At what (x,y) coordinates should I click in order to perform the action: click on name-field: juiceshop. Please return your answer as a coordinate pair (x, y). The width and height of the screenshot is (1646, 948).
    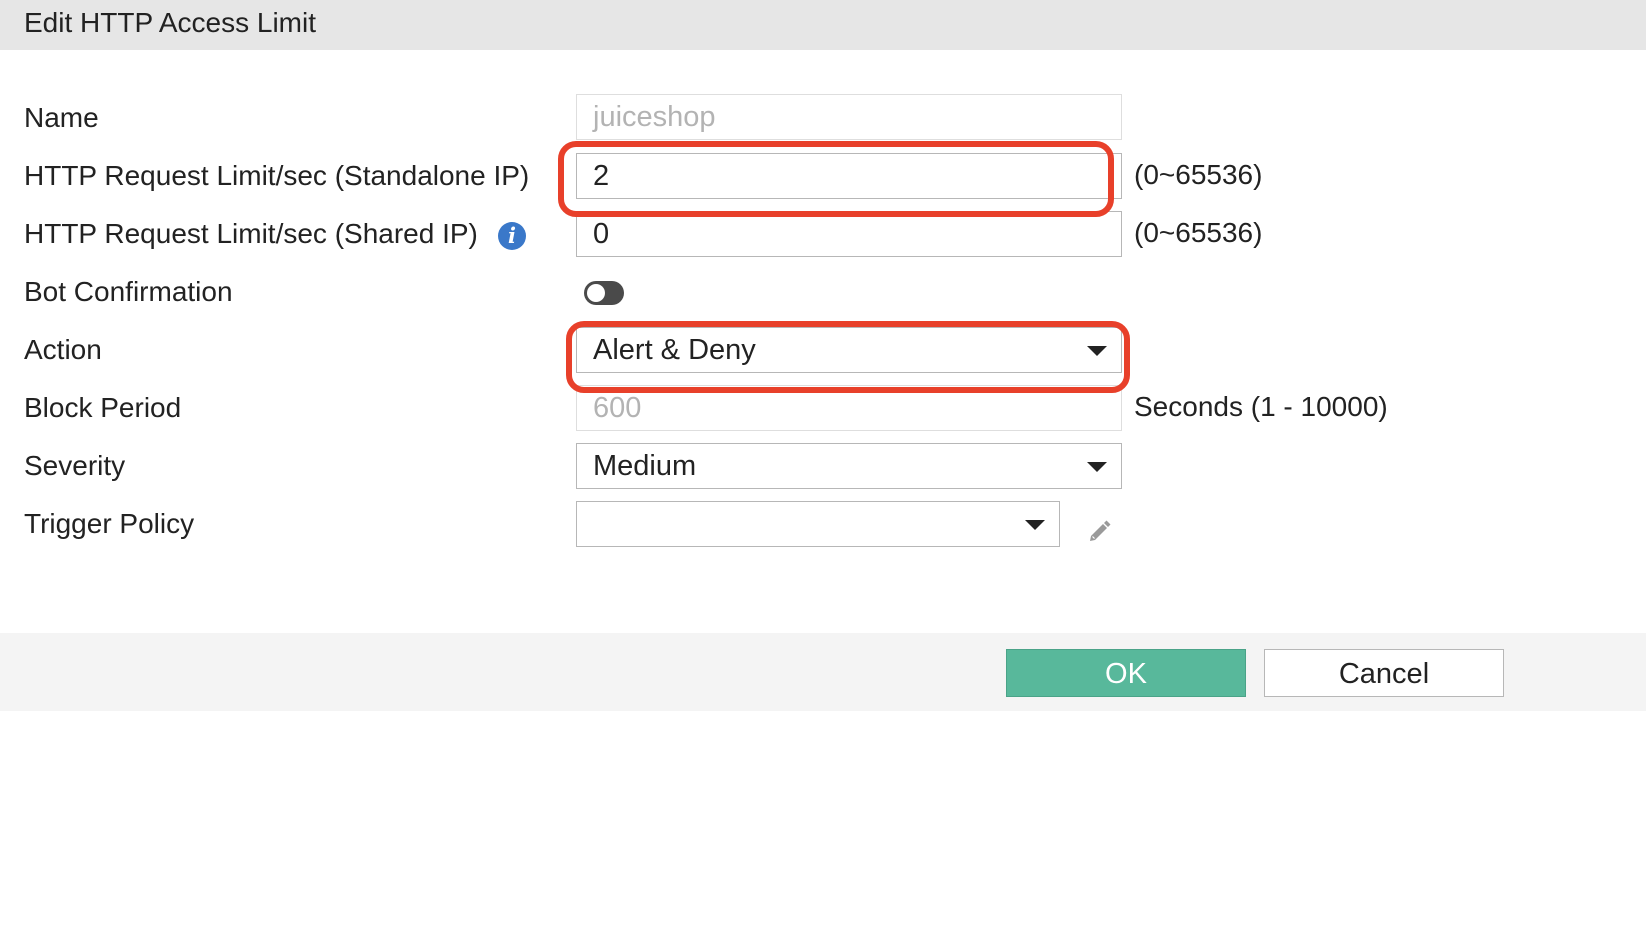
    Looking at the image, I should click on (849, 117).